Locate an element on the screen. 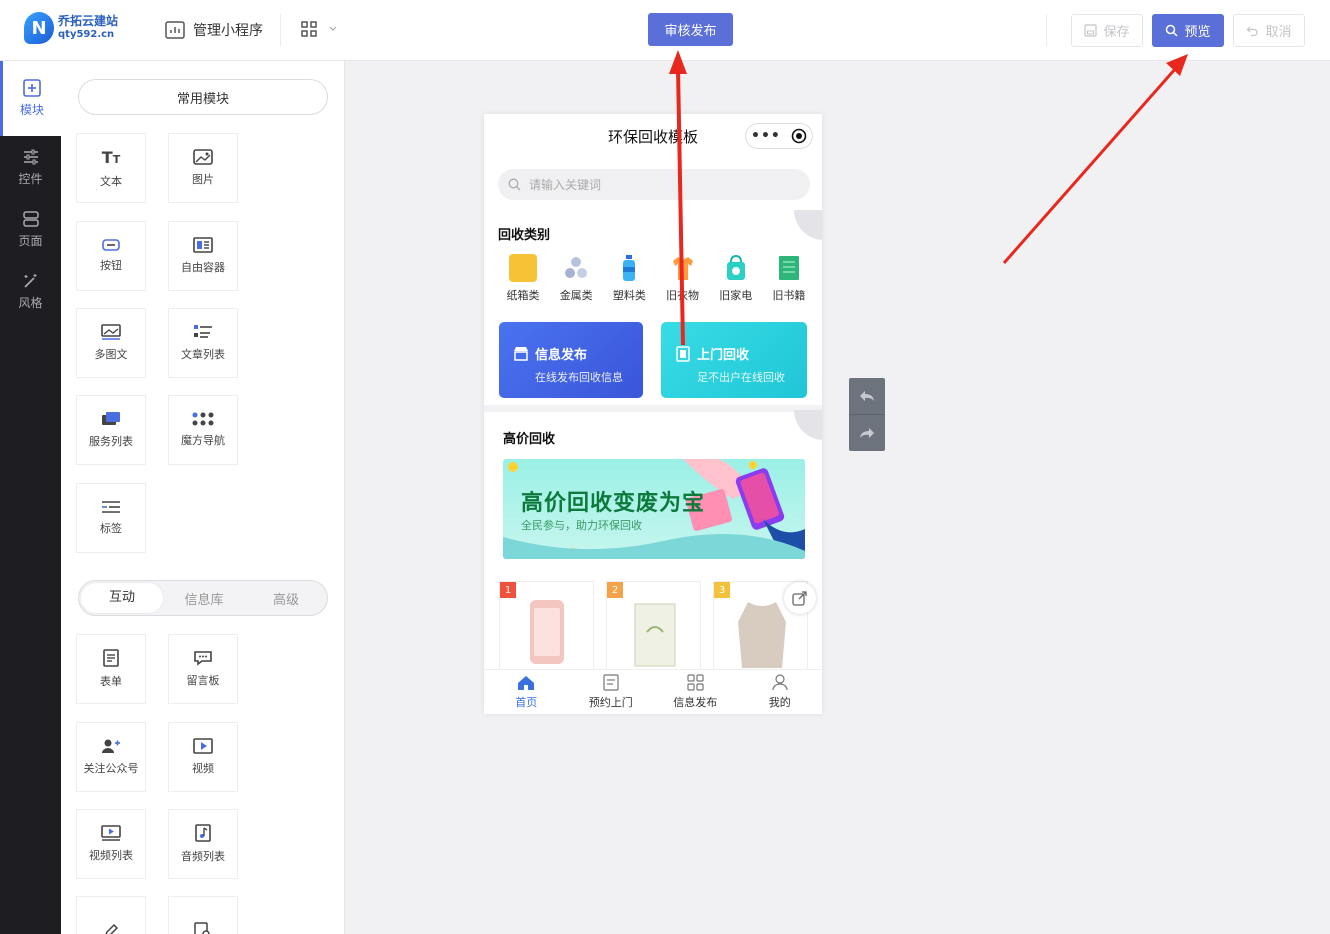 This screenshot has width=1330, height=934. app-grid-dropdown is located at coordinates (319, 29).